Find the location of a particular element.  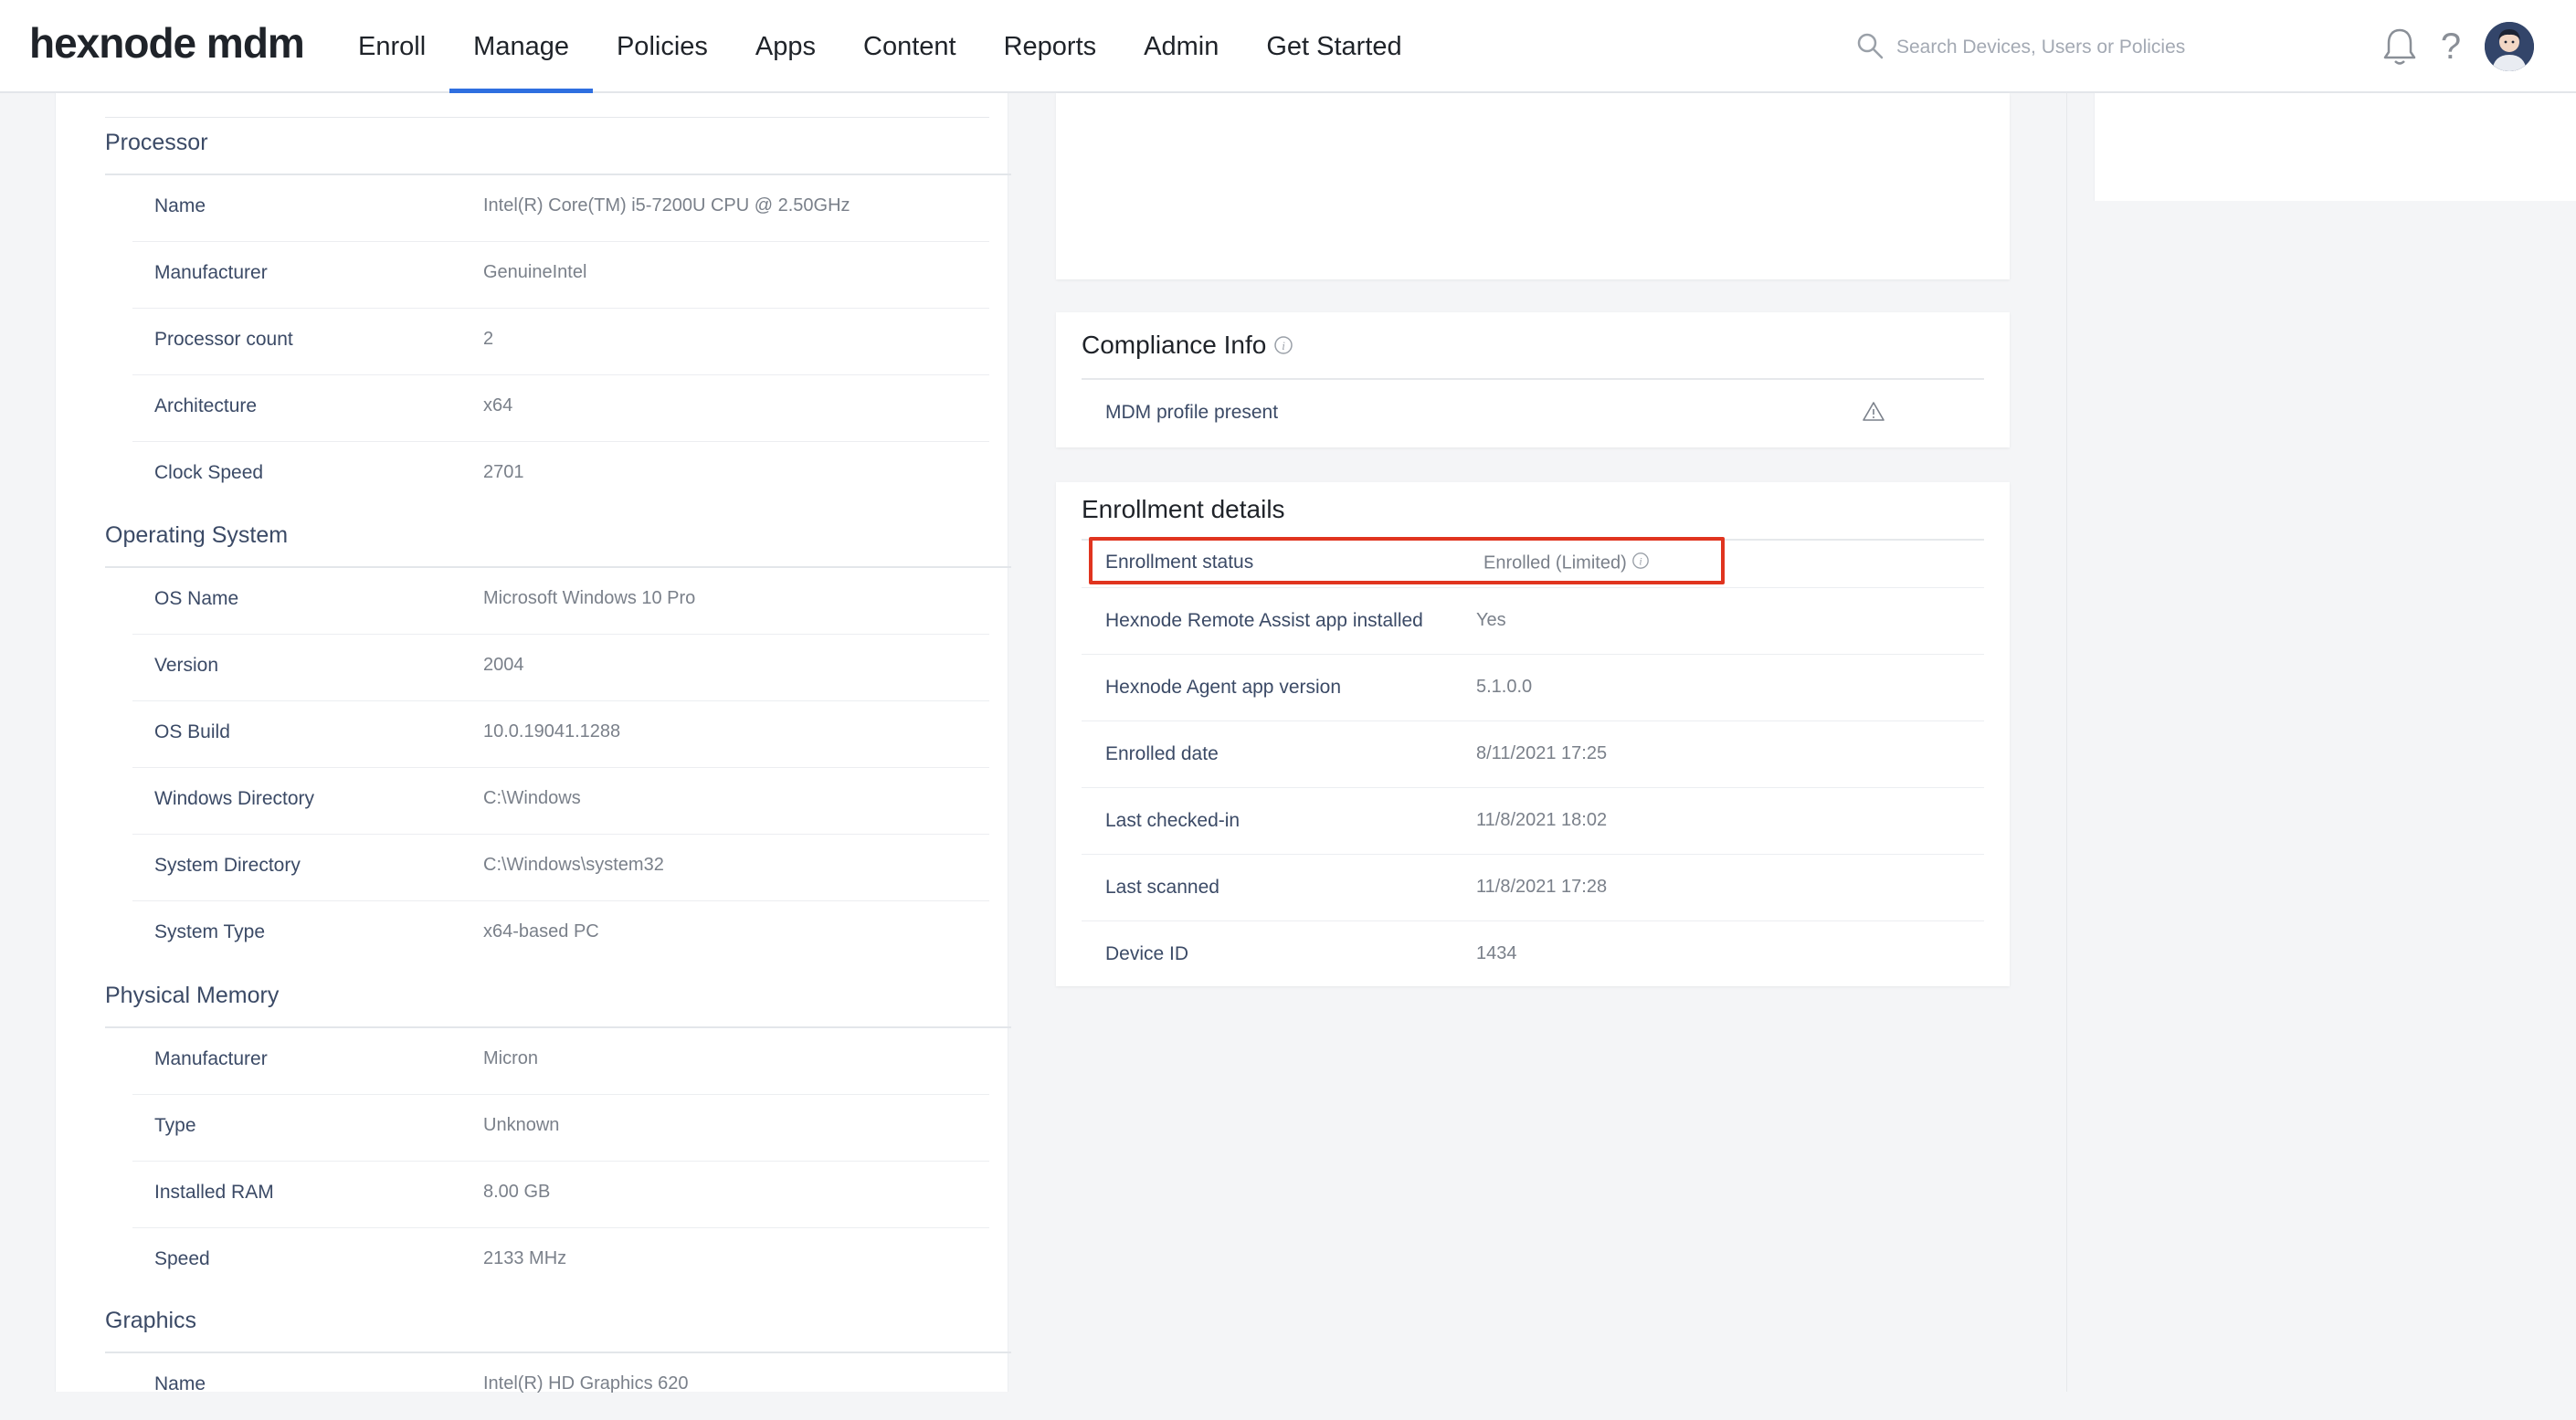

row-value: 10.0.19041.1288 is located at coordinates (552, 731).